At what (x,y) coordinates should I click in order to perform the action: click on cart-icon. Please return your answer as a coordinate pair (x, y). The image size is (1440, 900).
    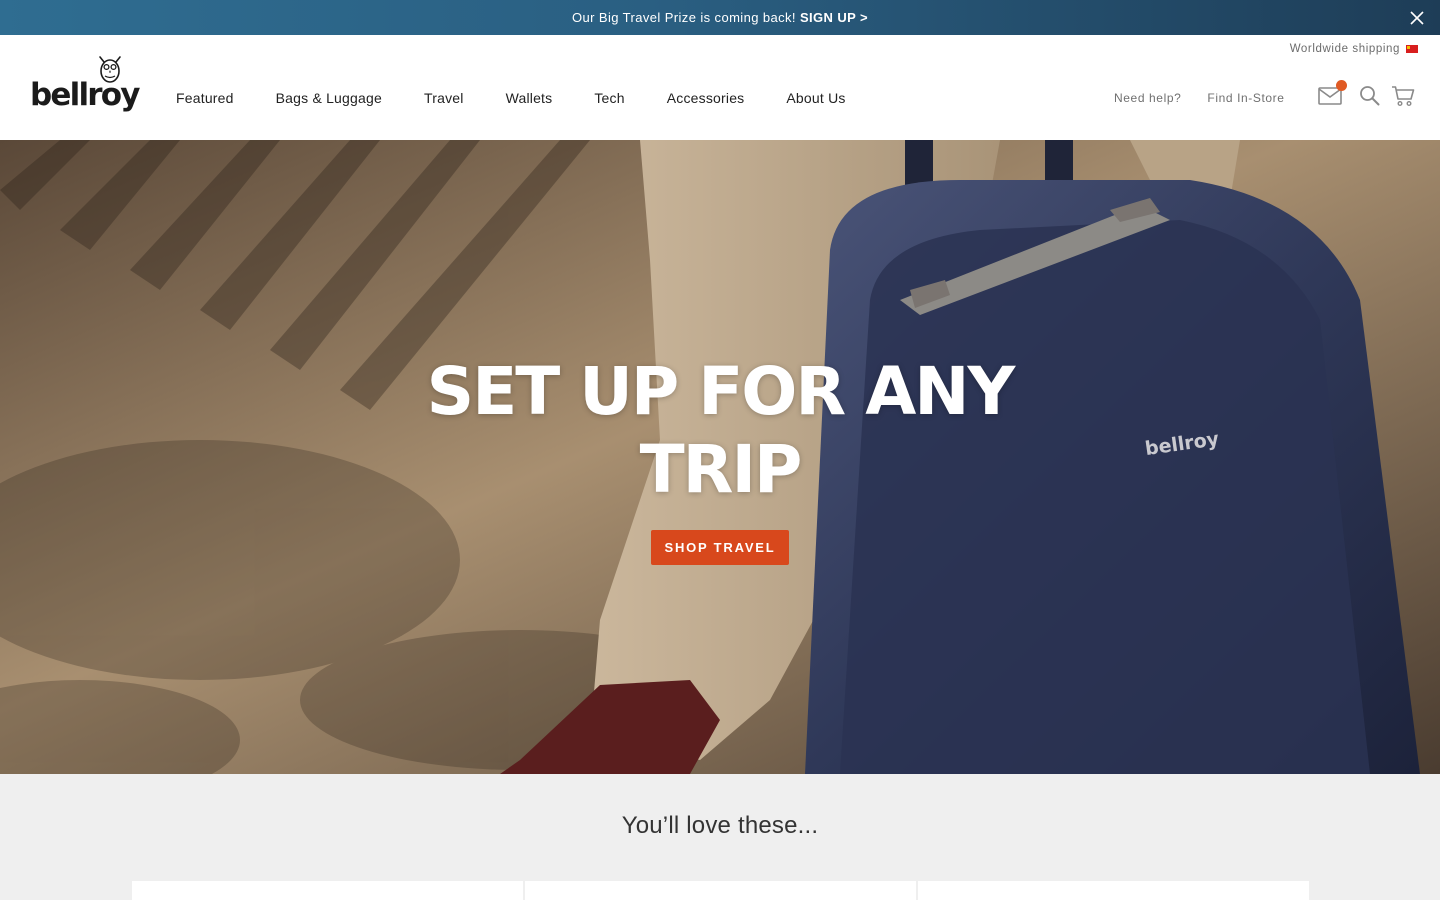
    Looking at the image, I should click on (1403, 96).